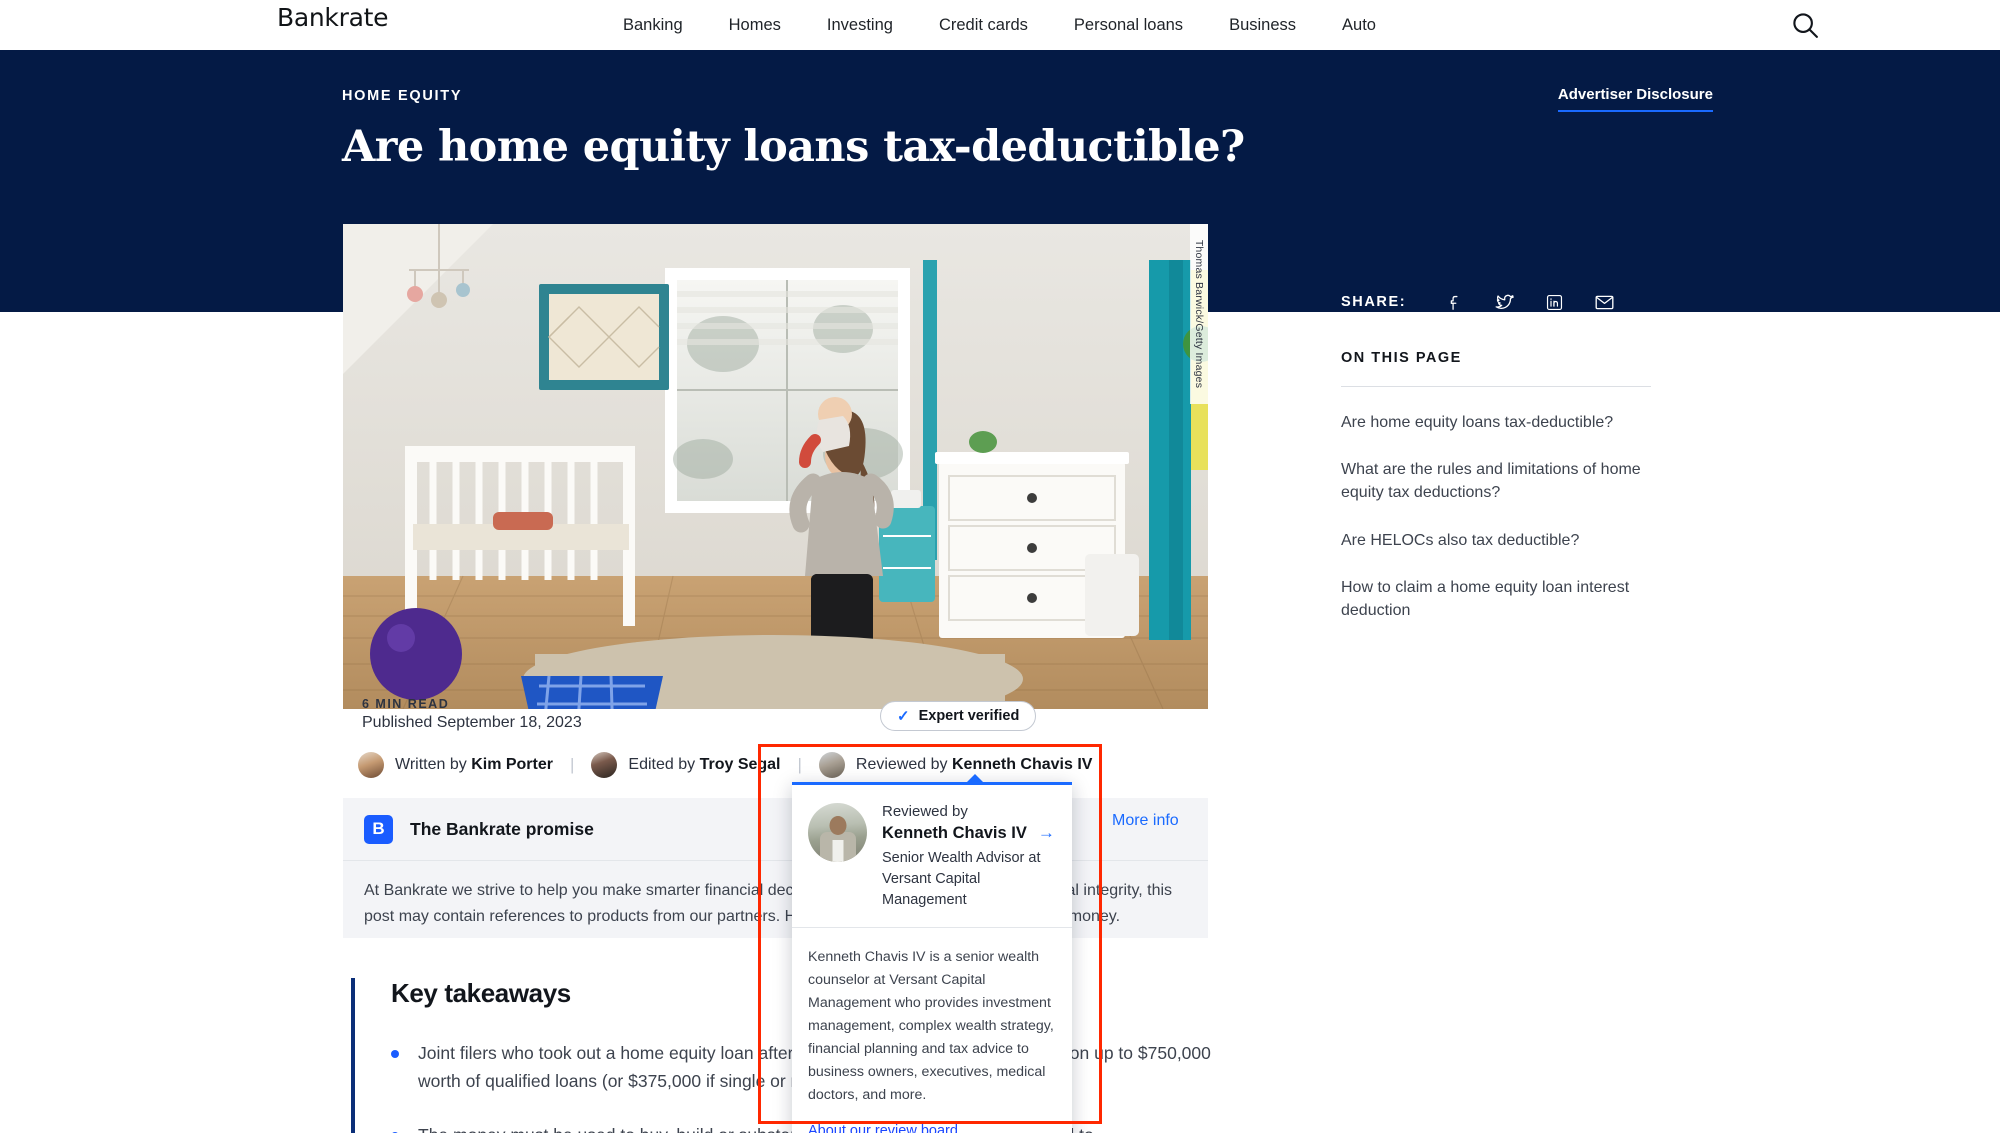 The width and height of the screenshot is (2000, 1133). Describe the element at coordinates (1454, 302) in the screenshot. I see `facebook-icon` at that location.